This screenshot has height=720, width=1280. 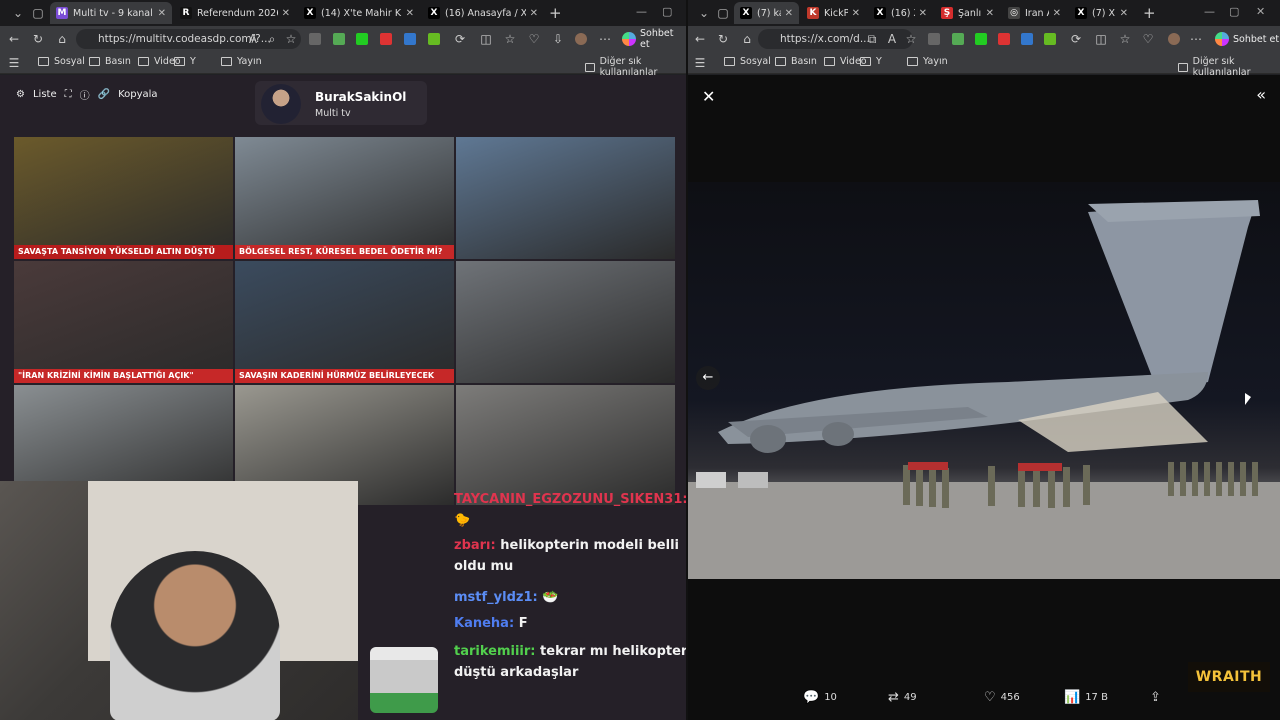 I want to click on browser-tab: Ş Şanlı ba ✕, so click(x=967, y=13).